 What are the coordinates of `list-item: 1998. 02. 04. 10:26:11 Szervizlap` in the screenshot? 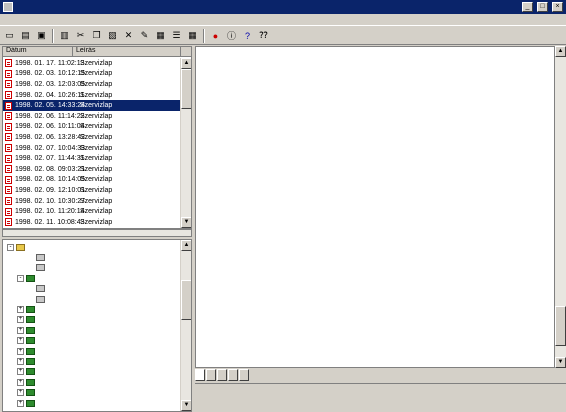 It's located at (92, 95).